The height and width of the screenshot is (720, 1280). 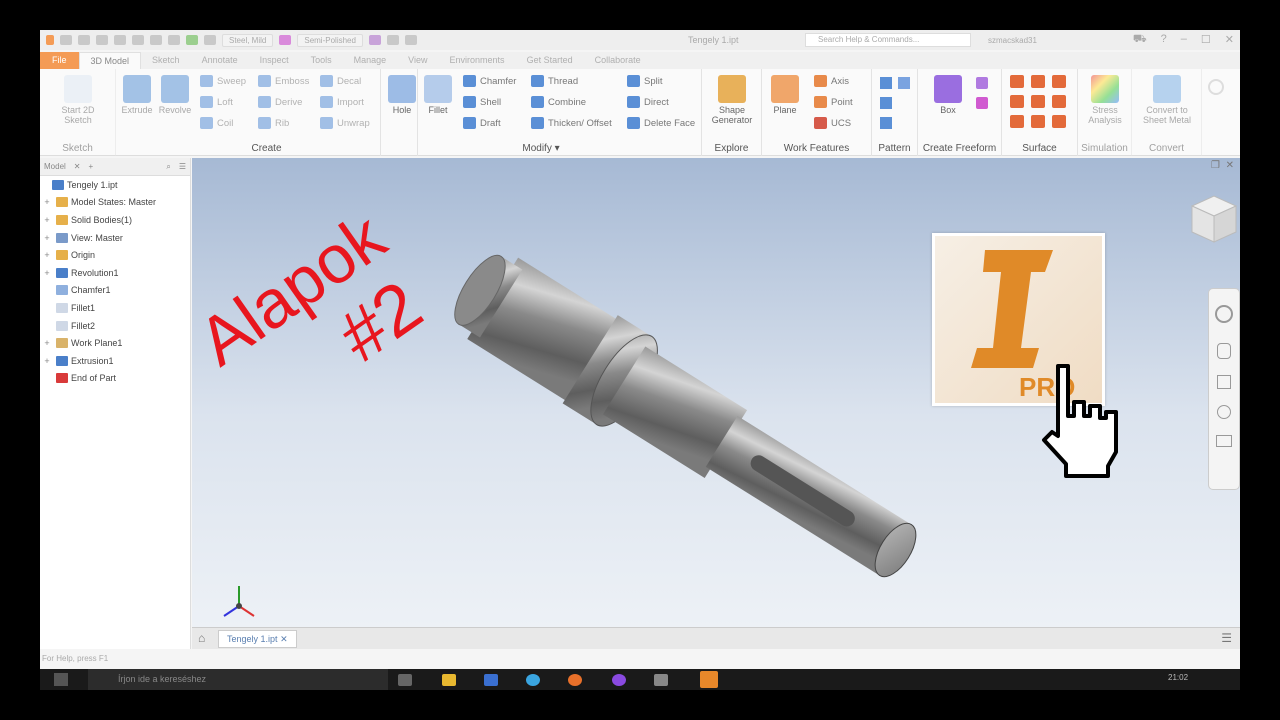 What do you see at coordinates (1164, 40) in the screenshot?
I see `help-icon: ?` at bounding box center [1164, 40].